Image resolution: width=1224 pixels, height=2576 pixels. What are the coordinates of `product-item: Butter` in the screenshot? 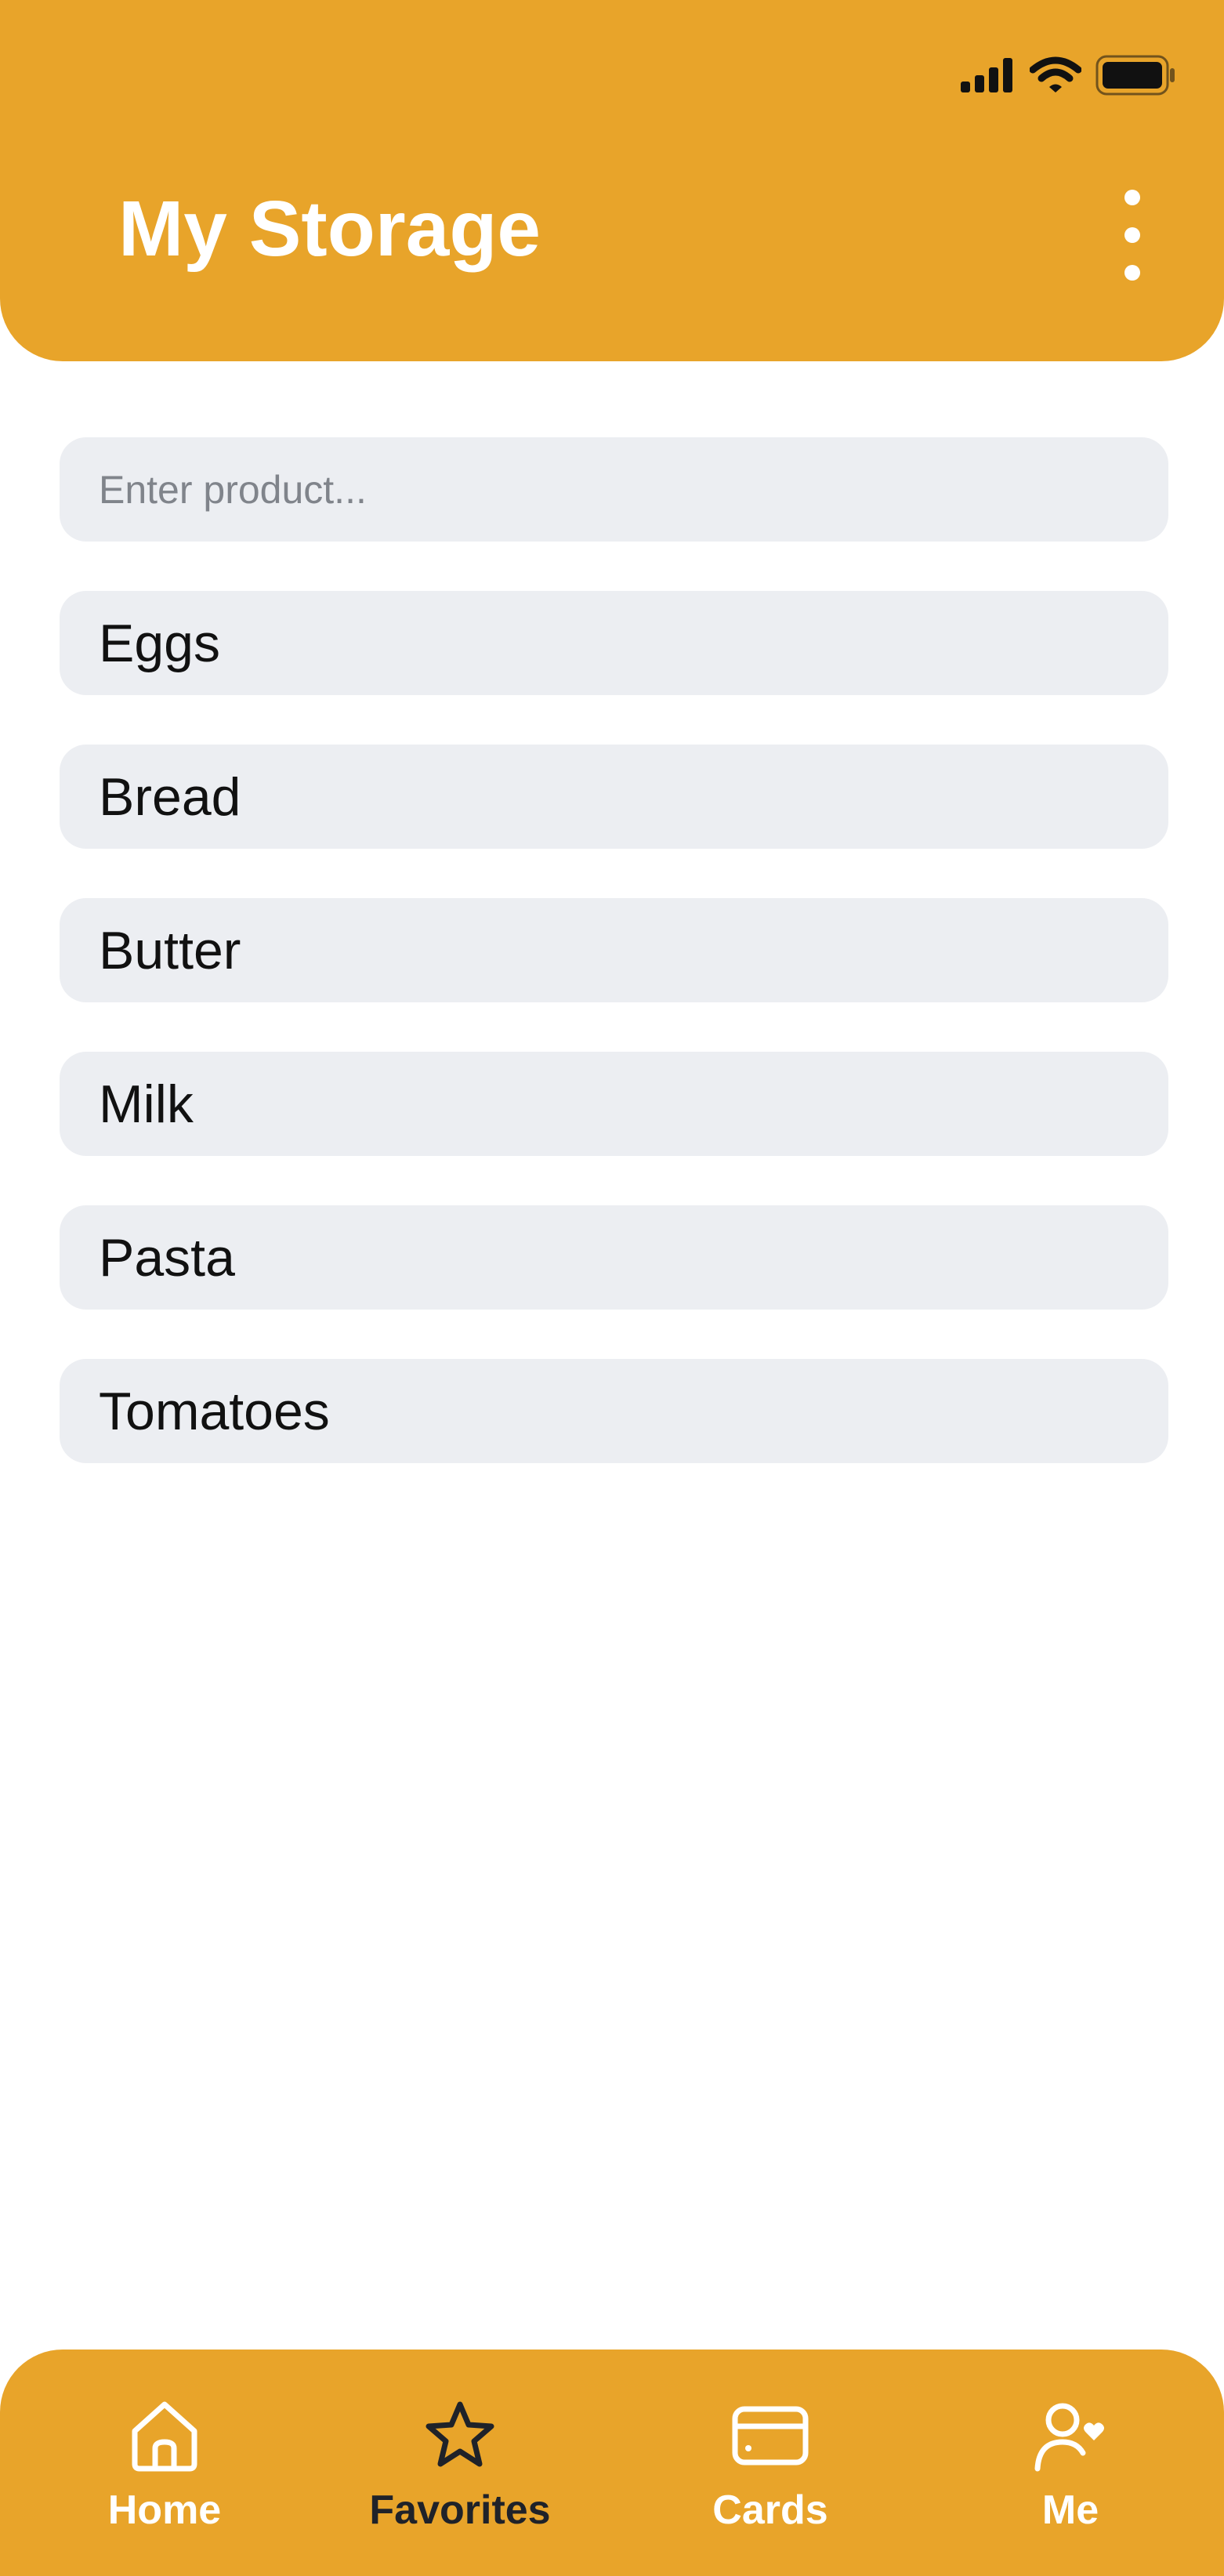 It's located at (614, 950).